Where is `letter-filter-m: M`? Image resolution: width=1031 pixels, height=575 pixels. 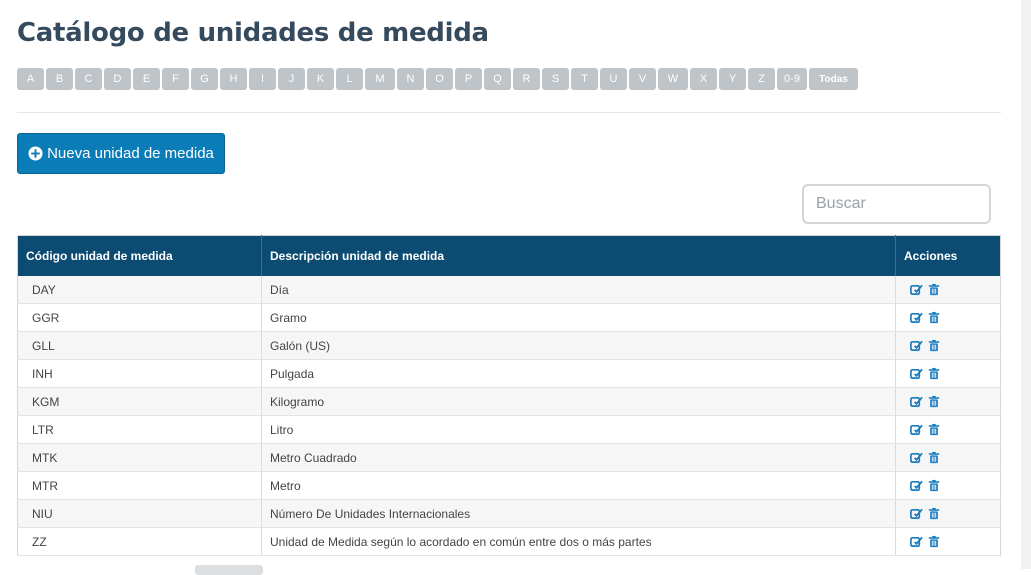
letter-filter-m: M is located at coordinates (380, 79).